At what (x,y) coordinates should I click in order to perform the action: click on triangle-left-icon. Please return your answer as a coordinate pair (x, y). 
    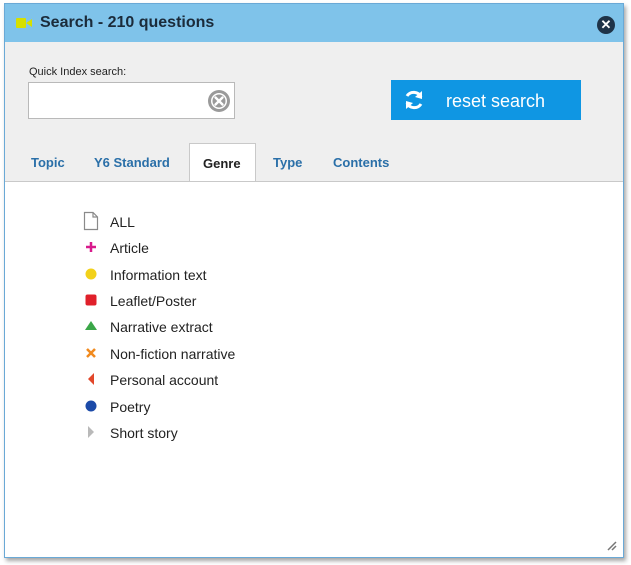
    Looking at the image, I should click on (91, 379).